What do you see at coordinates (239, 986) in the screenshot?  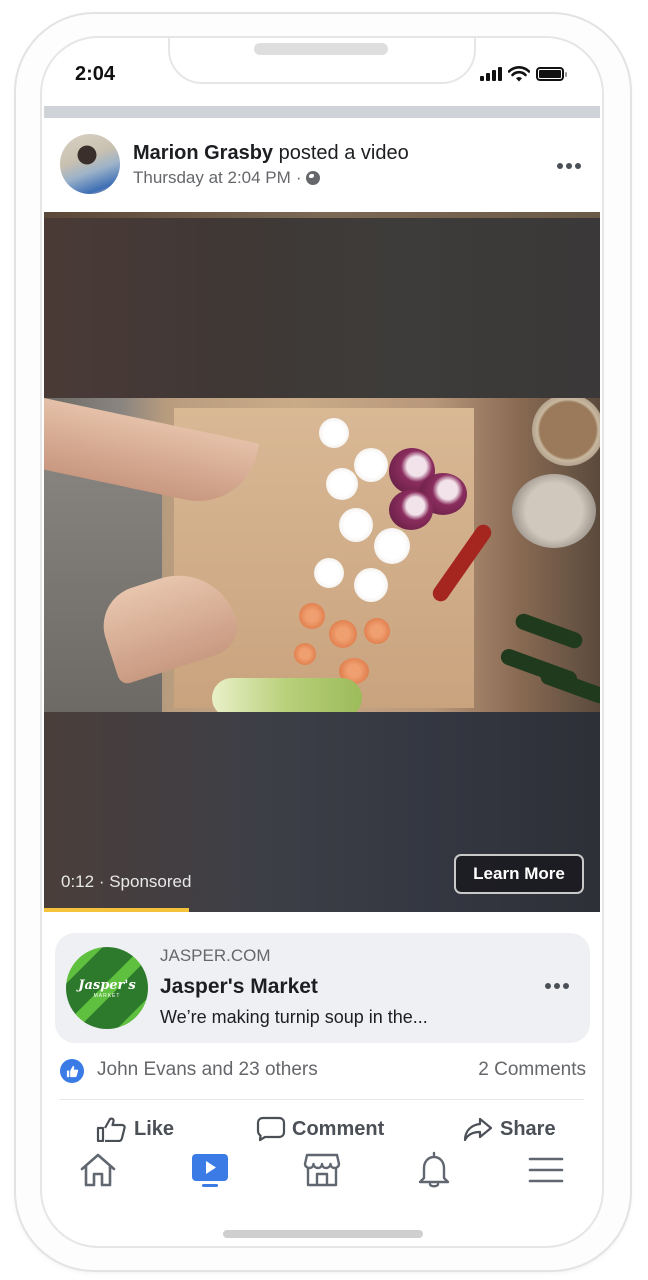 I see `link-title: Jasper's Market` at bounding box center [239, 986].